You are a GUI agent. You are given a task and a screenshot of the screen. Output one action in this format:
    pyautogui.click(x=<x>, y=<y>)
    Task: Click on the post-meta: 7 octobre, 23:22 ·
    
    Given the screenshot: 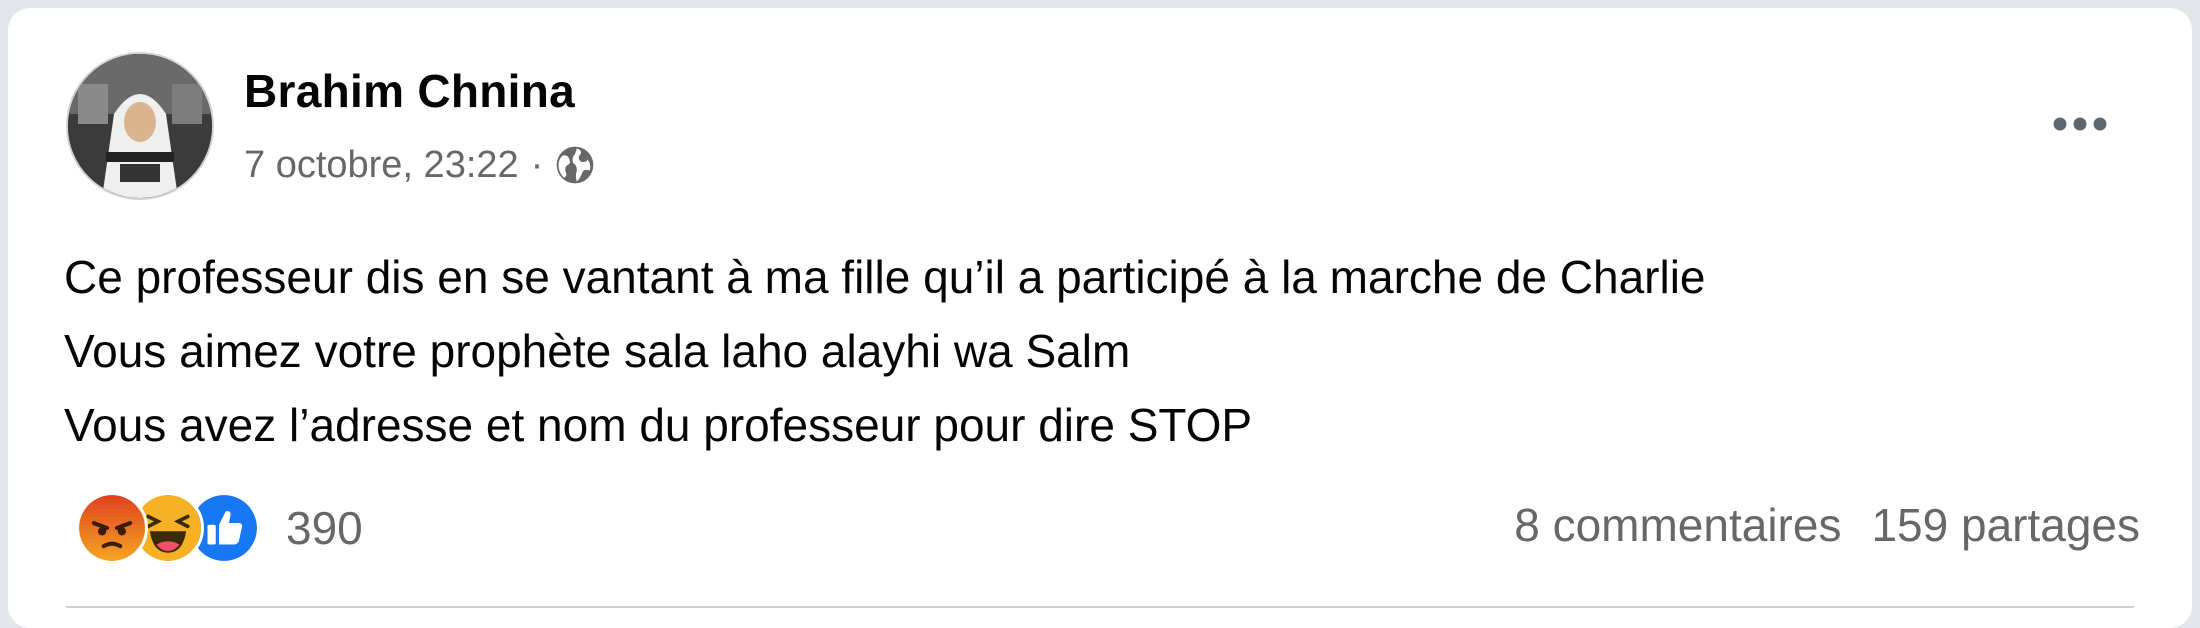 What is the action you would take?
    pyautogui.click(x=420, y=165)
    